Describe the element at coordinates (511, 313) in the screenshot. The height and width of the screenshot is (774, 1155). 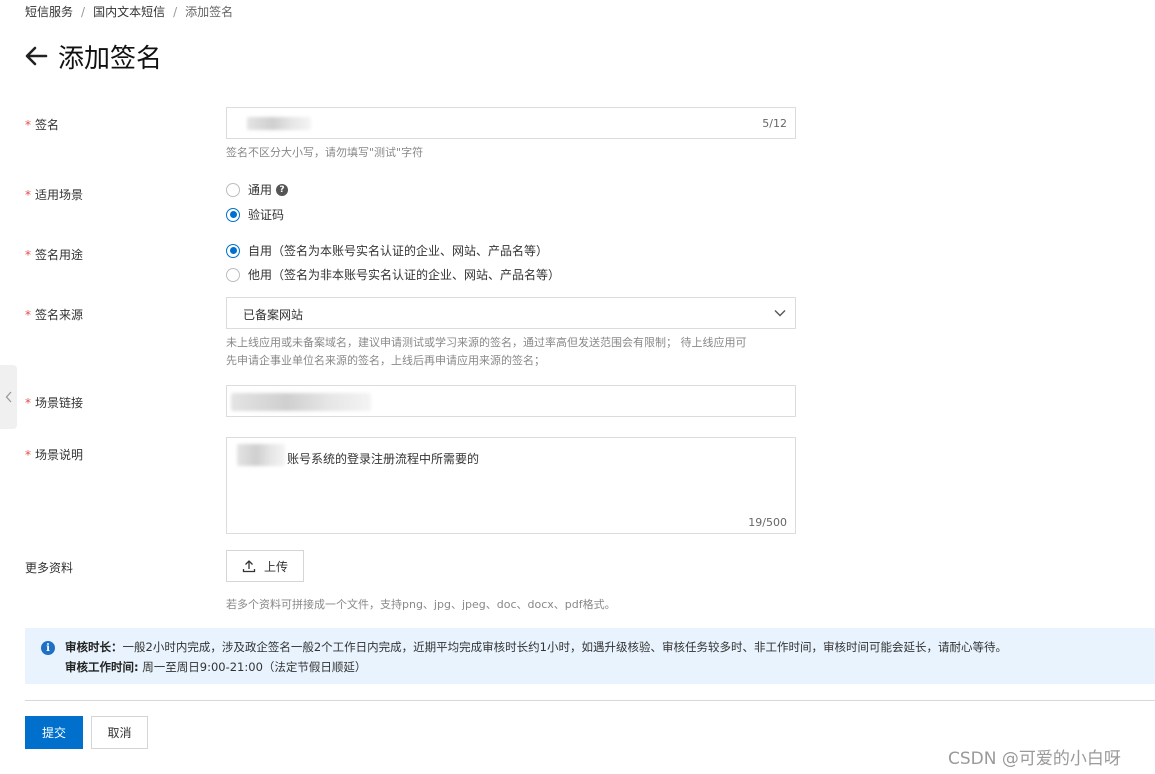
I see `source-select: 已备案网站` at that location.